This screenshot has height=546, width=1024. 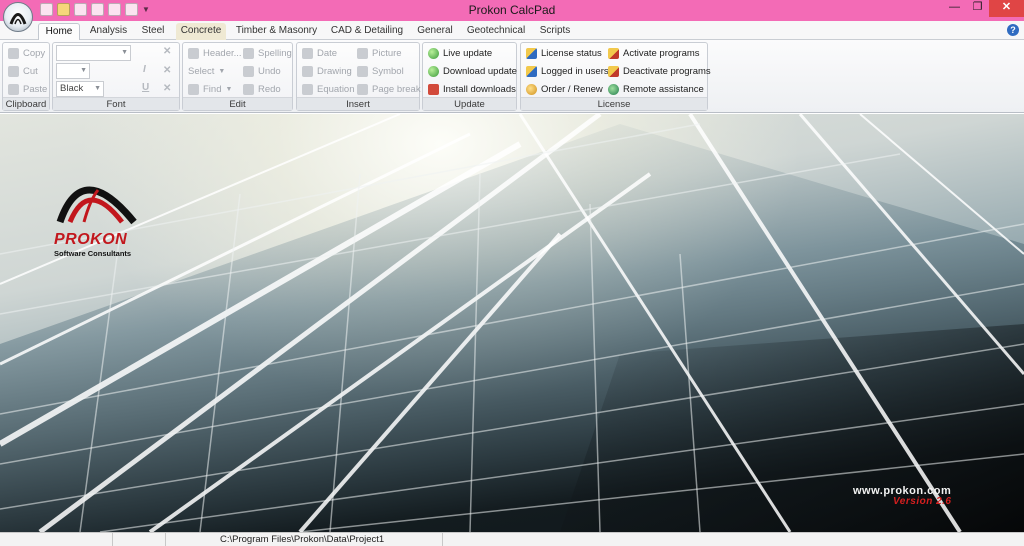 I want to click on equation-icon, so click(x=307, y=89).